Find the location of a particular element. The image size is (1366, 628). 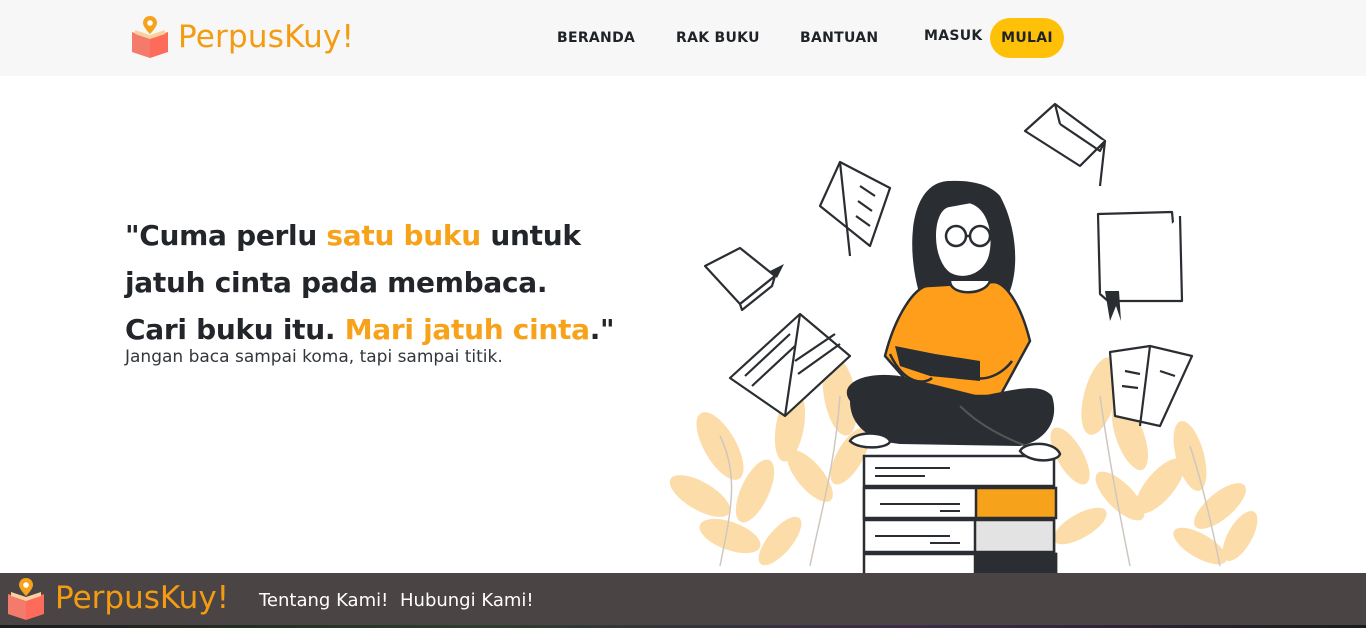

brand-link: PerpusKuy! is located at coordinates (242, 37).